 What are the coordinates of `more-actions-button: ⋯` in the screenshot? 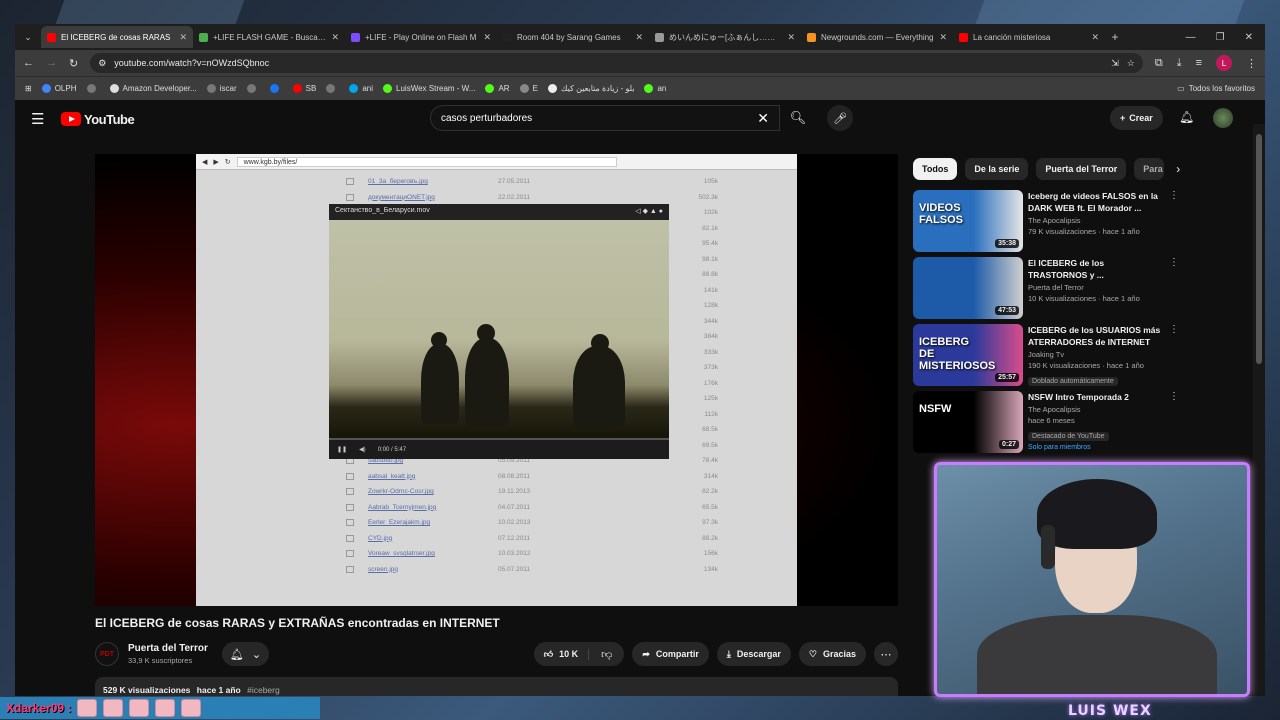 It's located at (886, 654).